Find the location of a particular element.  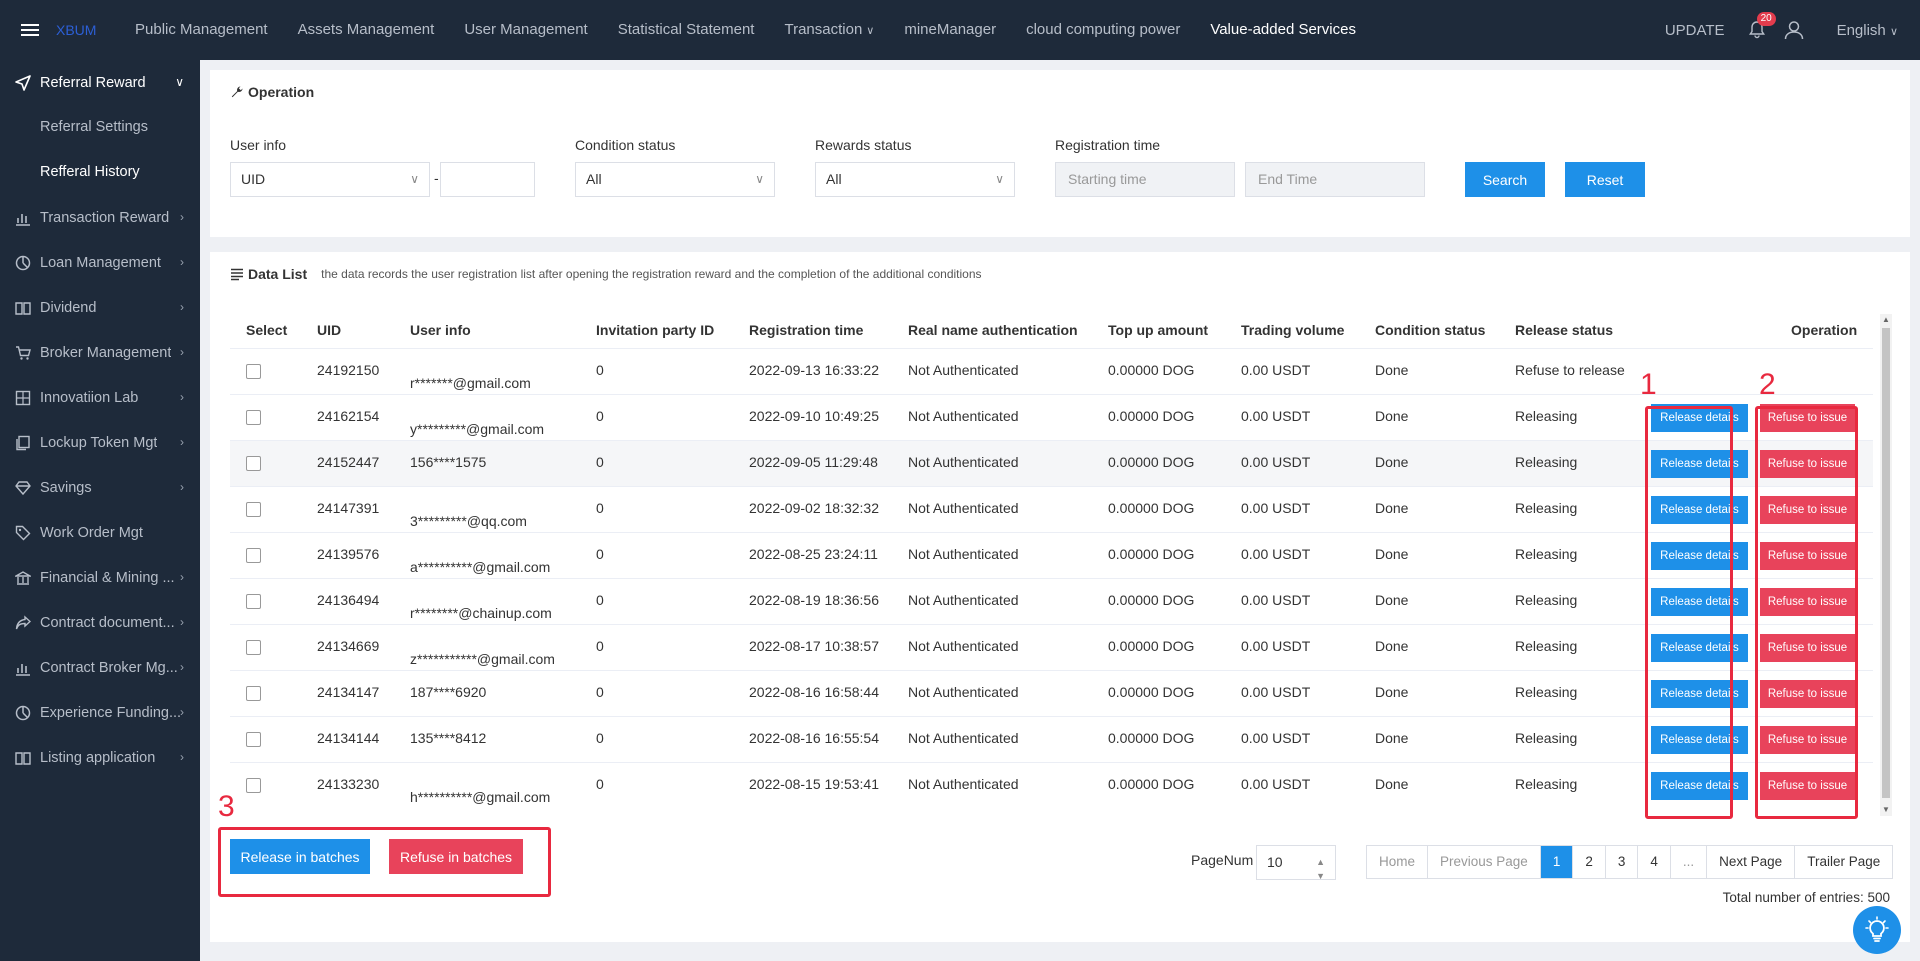

annotation-label-3: 3 is located at coordinates (226, 806).